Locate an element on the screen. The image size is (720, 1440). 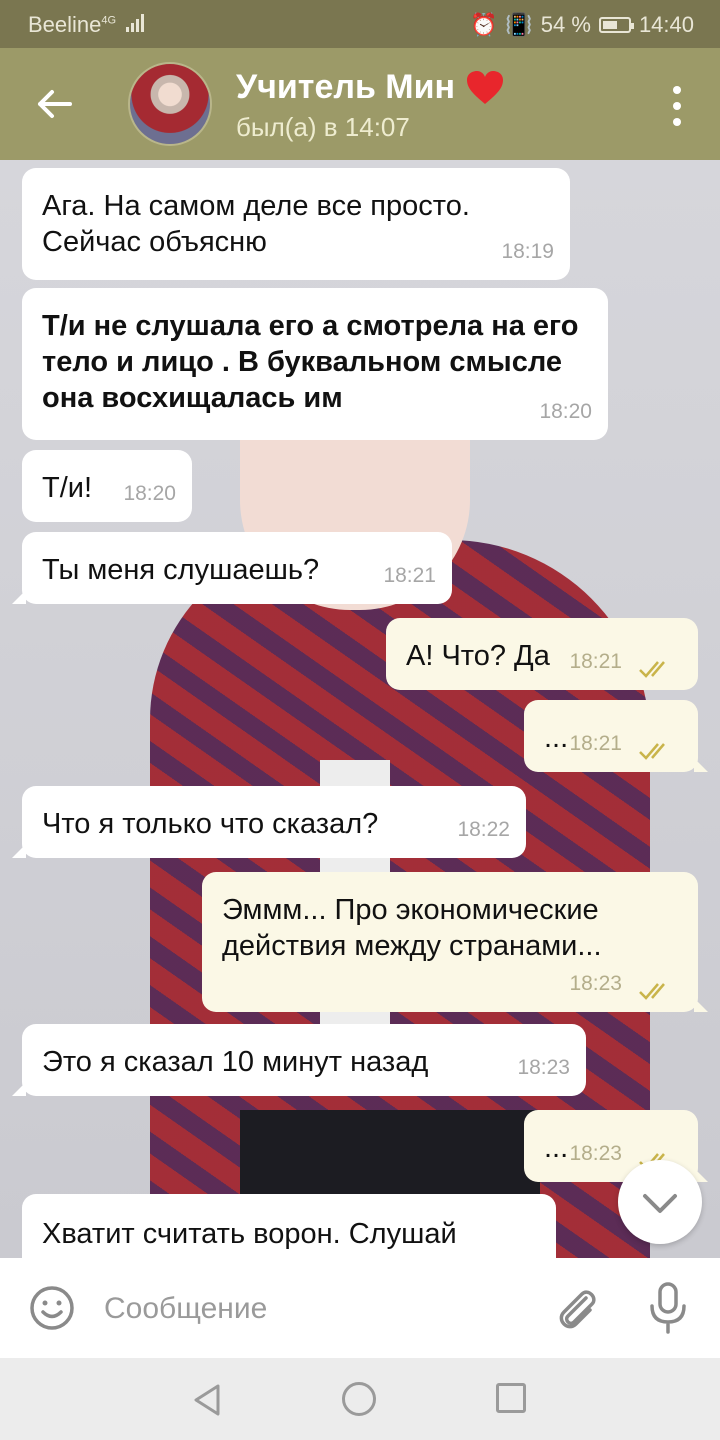
message-incoming: Что я только что сказал? 18:22 is located at coordinates (269, 822).